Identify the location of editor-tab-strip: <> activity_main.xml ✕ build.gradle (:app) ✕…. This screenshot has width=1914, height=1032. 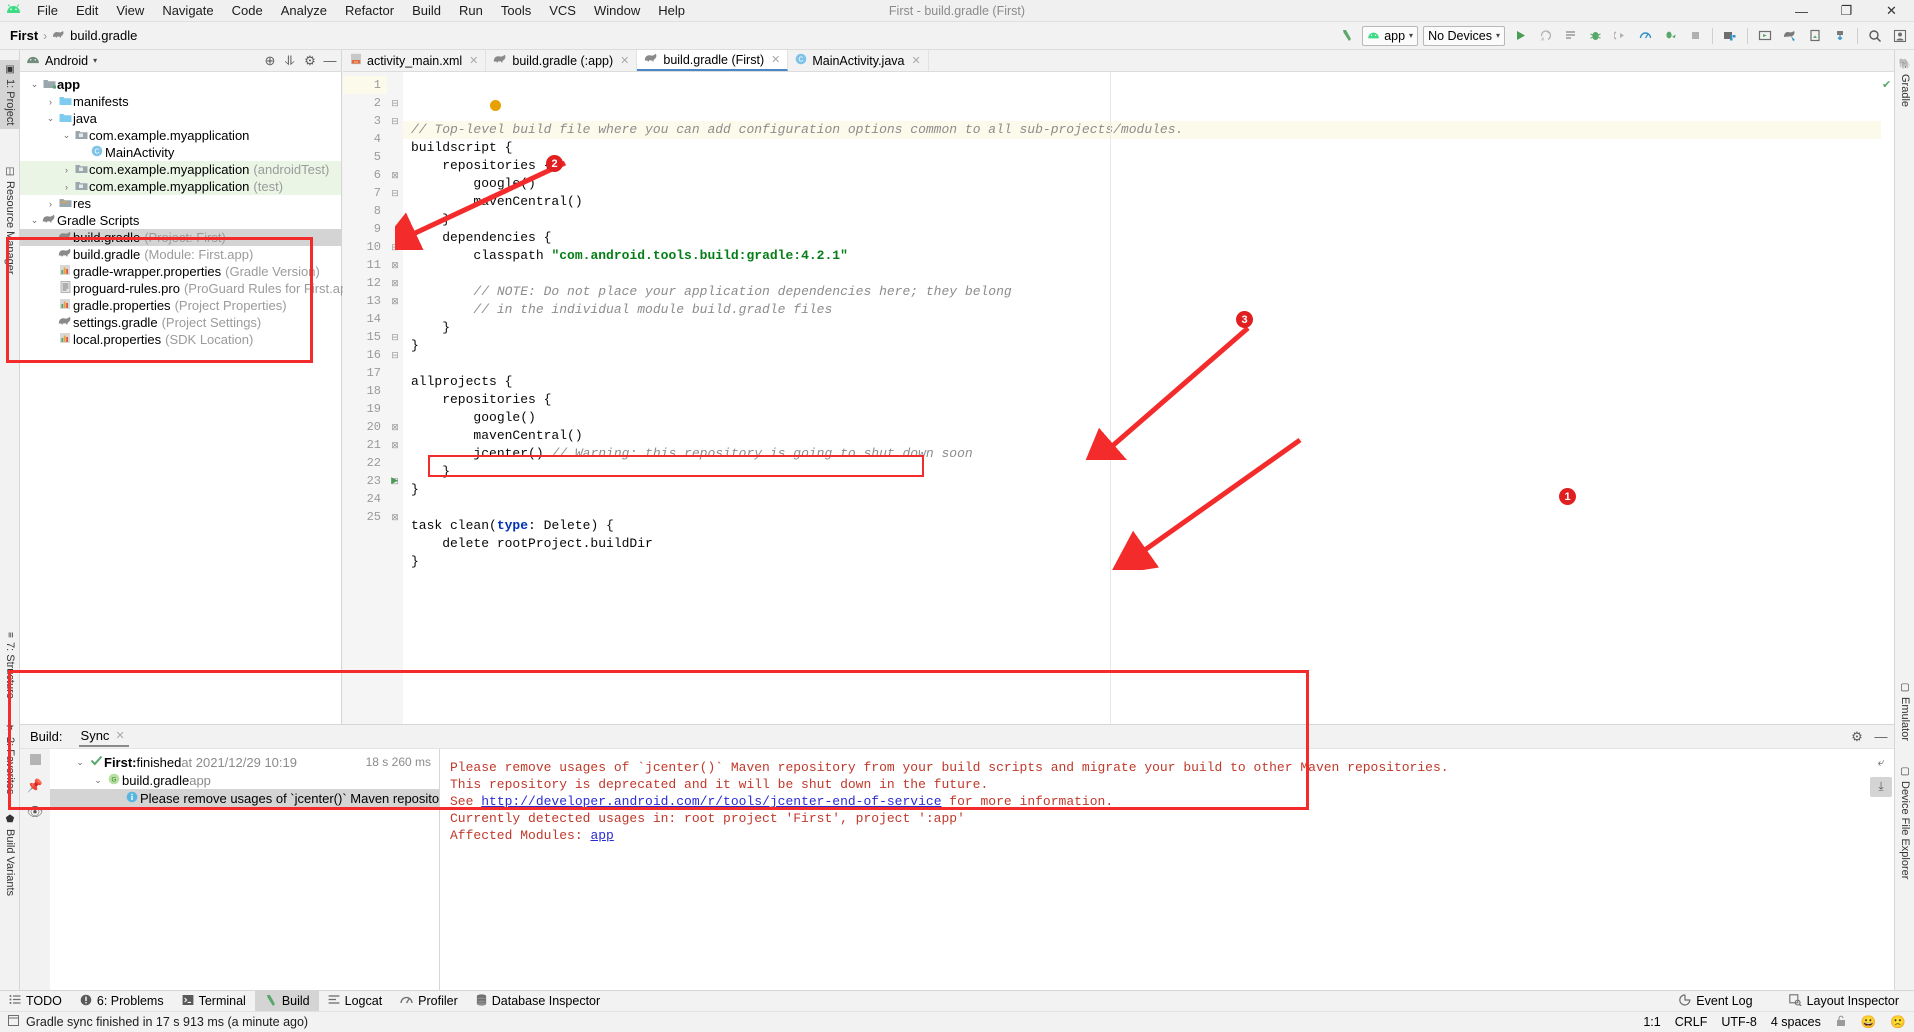
(1118, 61).